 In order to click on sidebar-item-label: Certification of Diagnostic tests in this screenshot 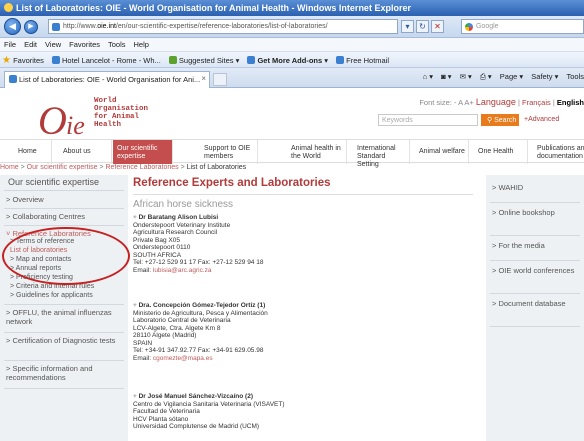, I will do `click(64, 340)`.